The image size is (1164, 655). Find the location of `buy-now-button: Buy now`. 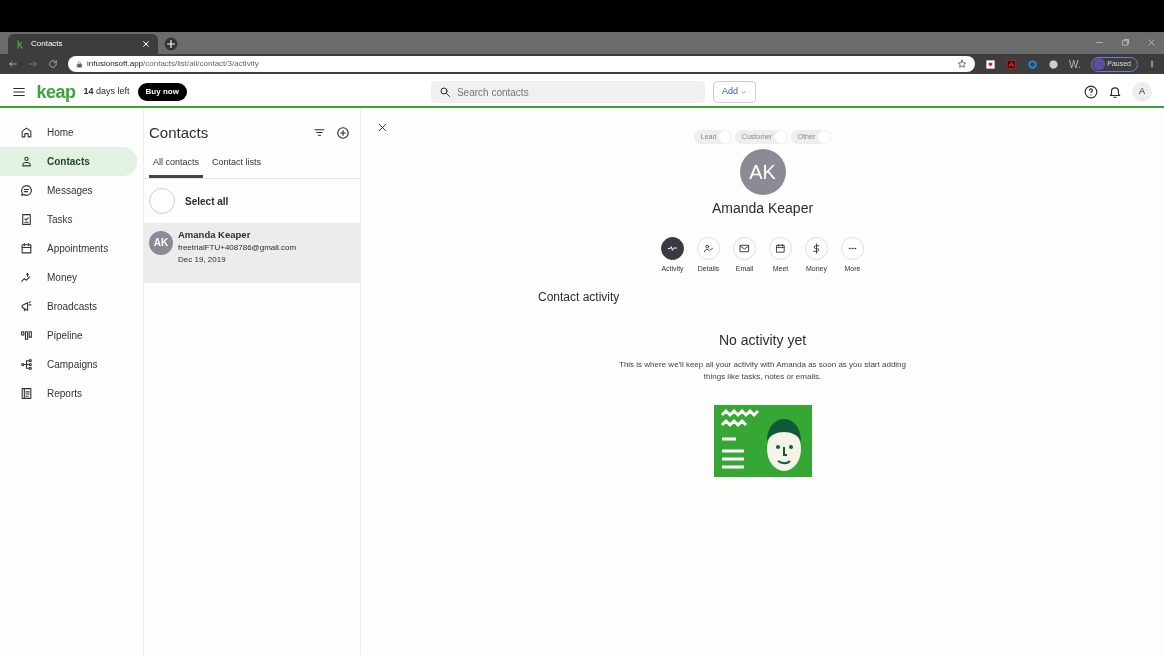

buy-now-button: Buy now is located at coordinates (162, 92).